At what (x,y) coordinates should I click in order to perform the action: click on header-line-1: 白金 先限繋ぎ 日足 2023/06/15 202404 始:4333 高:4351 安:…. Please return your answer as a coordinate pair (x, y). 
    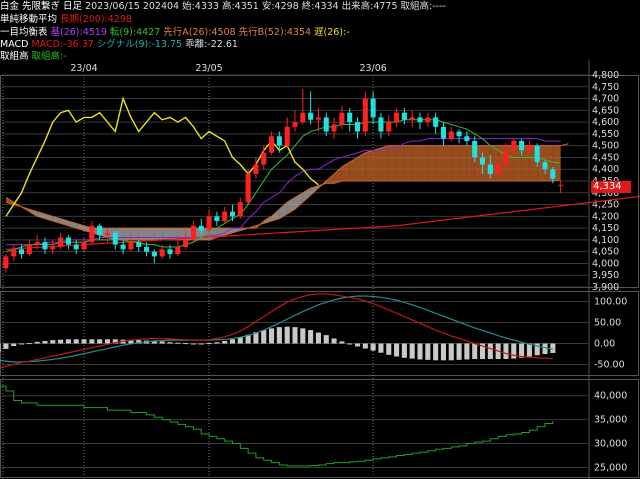
    Looking at the image, I should click on (224, 7).